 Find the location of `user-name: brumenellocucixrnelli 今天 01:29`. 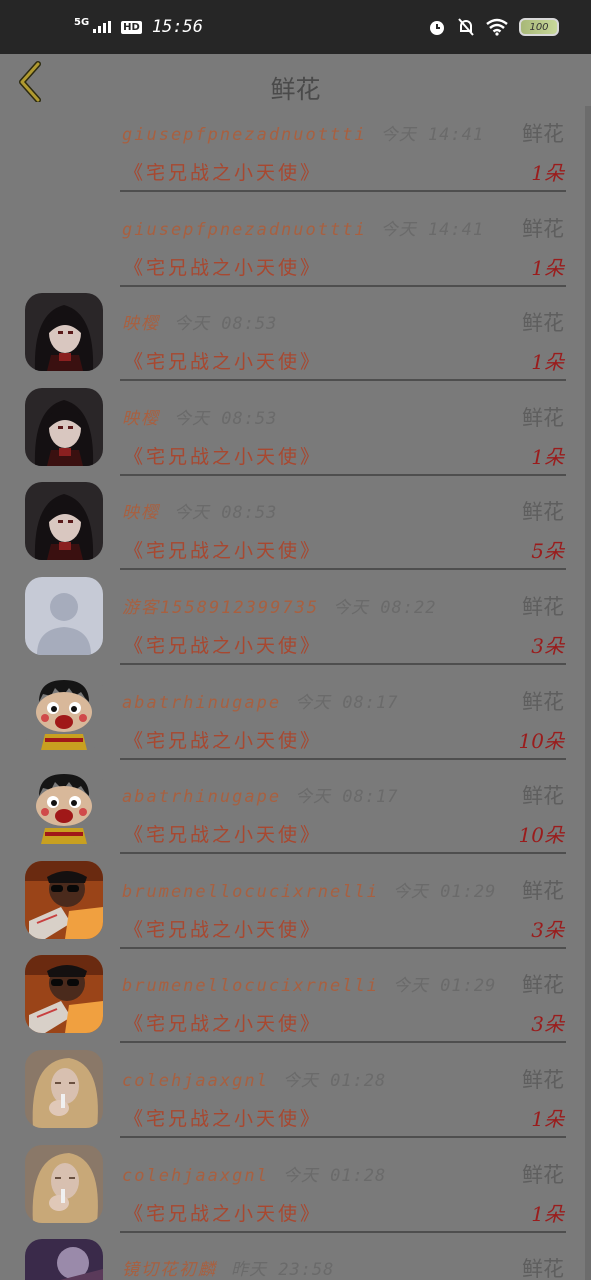

user-name: brumenellocucixrnelli 今天 01:29 is located at coordinates (309, 983).